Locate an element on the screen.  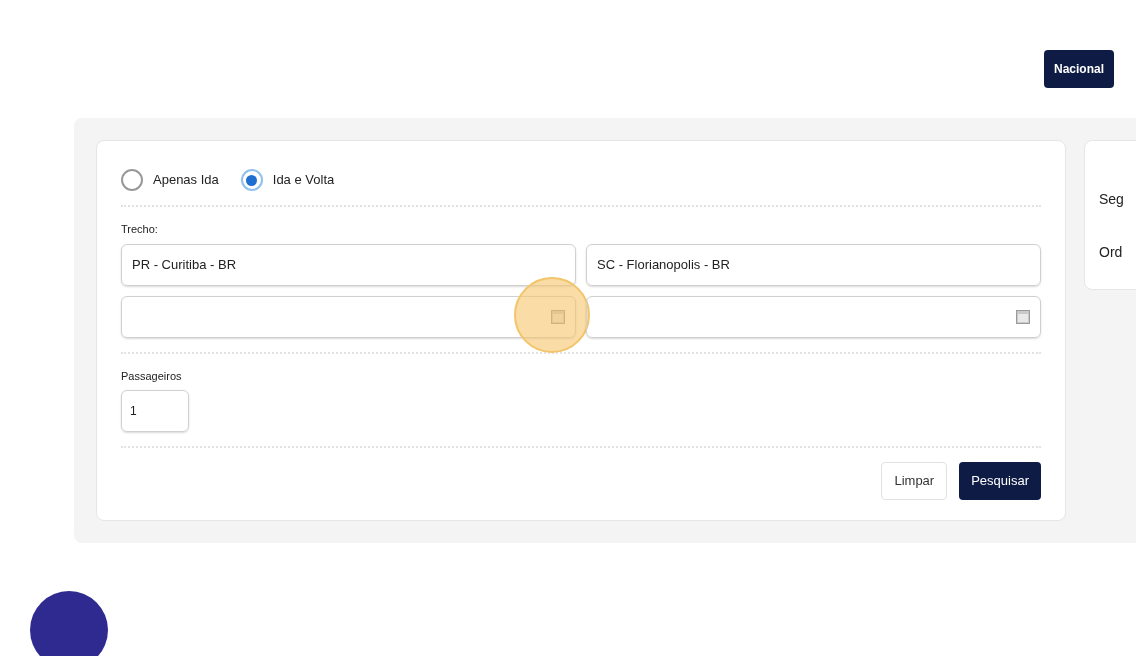
radio-option: Ida e Volta is located at coordinates (287, 180).